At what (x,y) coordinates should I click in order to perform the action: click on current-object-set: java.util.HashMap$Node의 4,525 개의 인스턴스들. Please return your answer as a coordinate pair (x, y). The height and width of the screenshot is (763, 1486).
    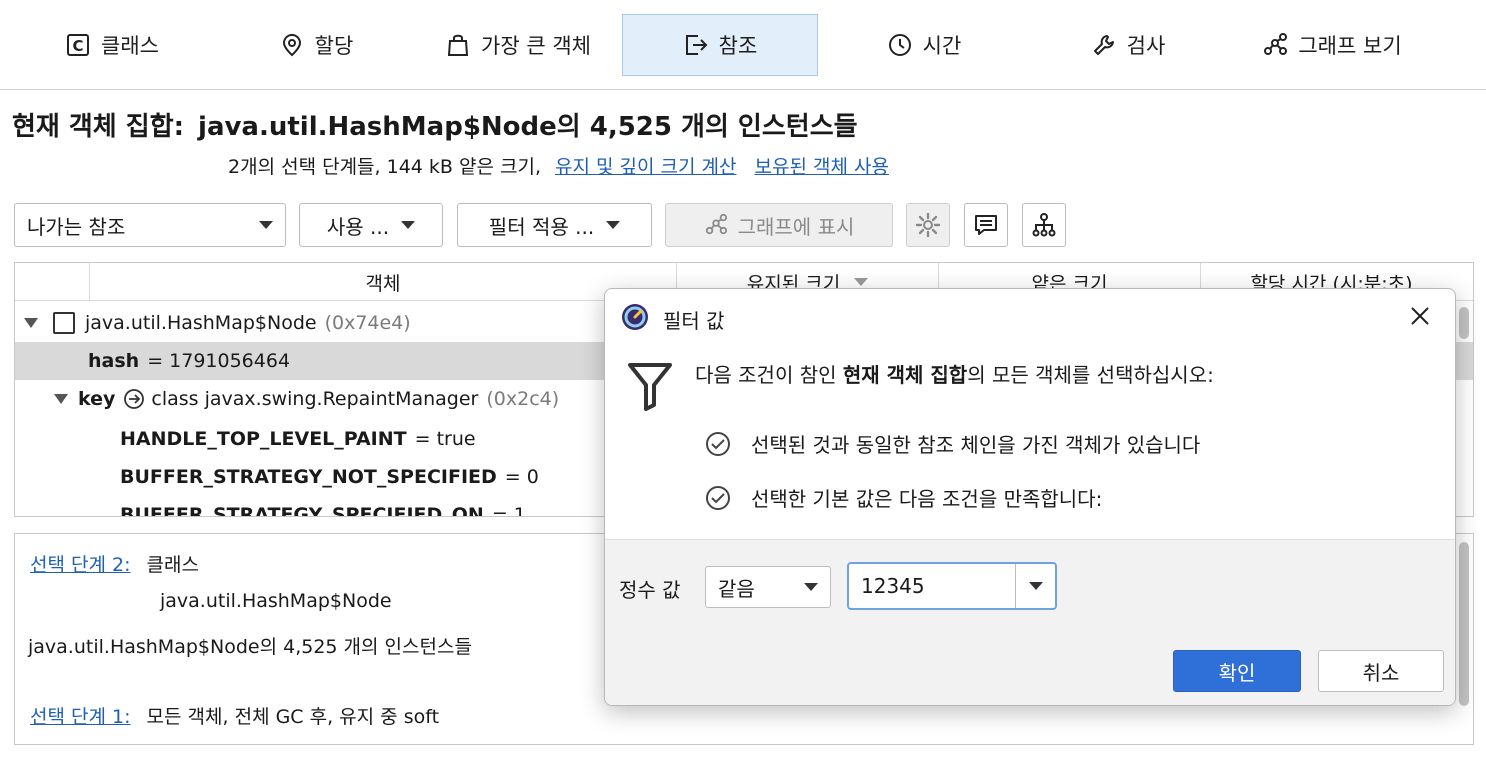
    Looking at the image, I should click on (528, 127).